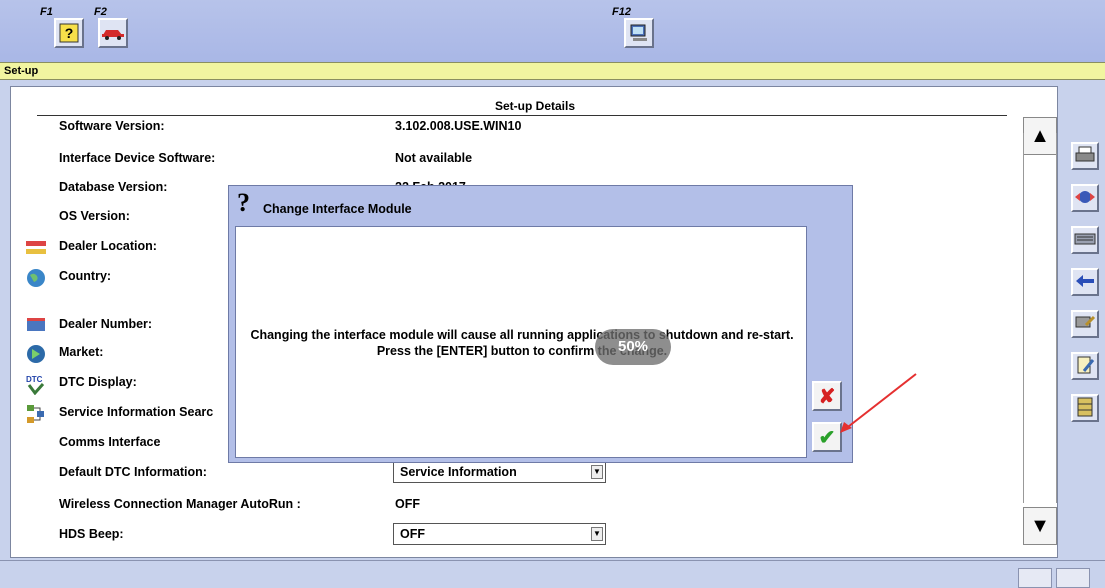  Describe the element at coordinates (94, 216) in the screenshot. I see `row-label: OS Version:` at that location.